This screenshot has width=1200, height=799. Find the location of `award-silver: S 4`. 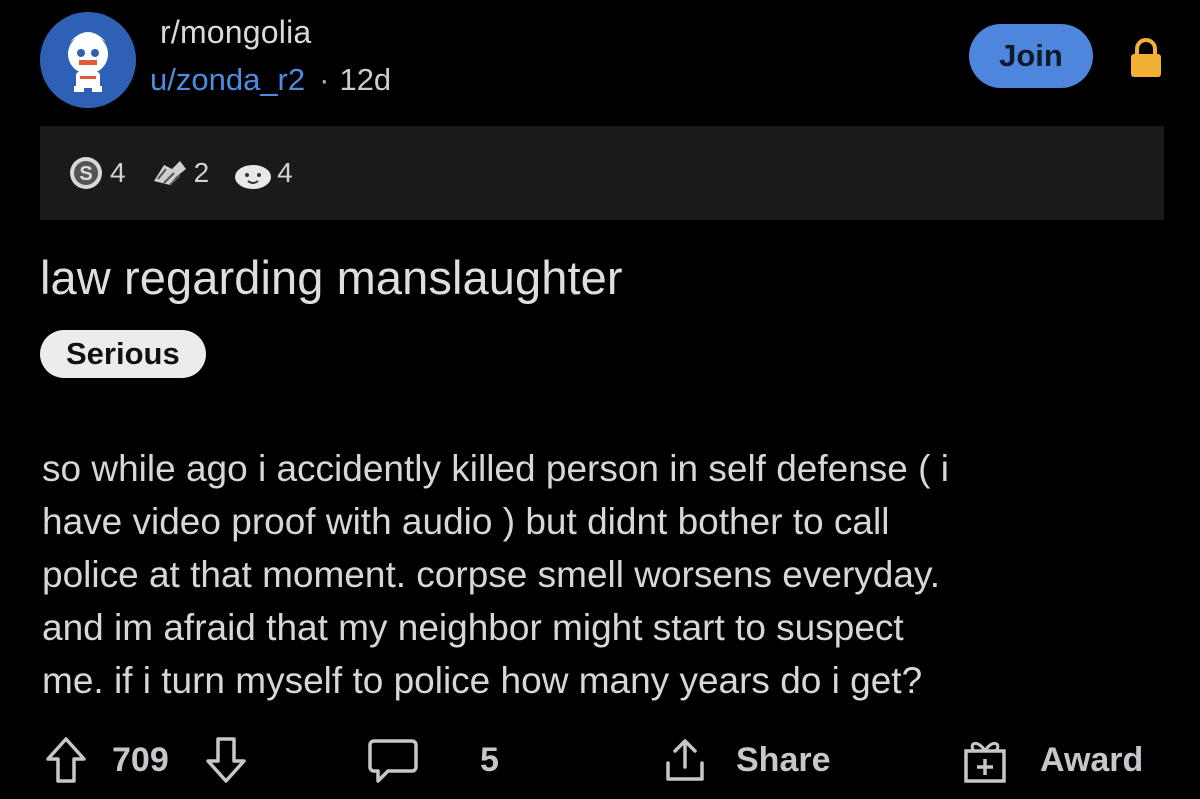

award-silver: S 4 is located at coordinates (96, 173).